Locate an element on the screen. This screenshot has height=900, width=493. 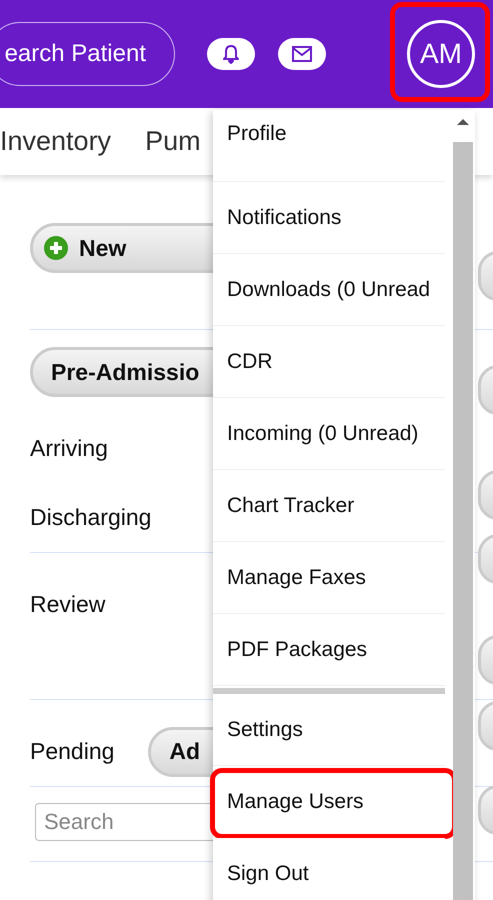
row-label: Pending is located at coordinates (72, 751).